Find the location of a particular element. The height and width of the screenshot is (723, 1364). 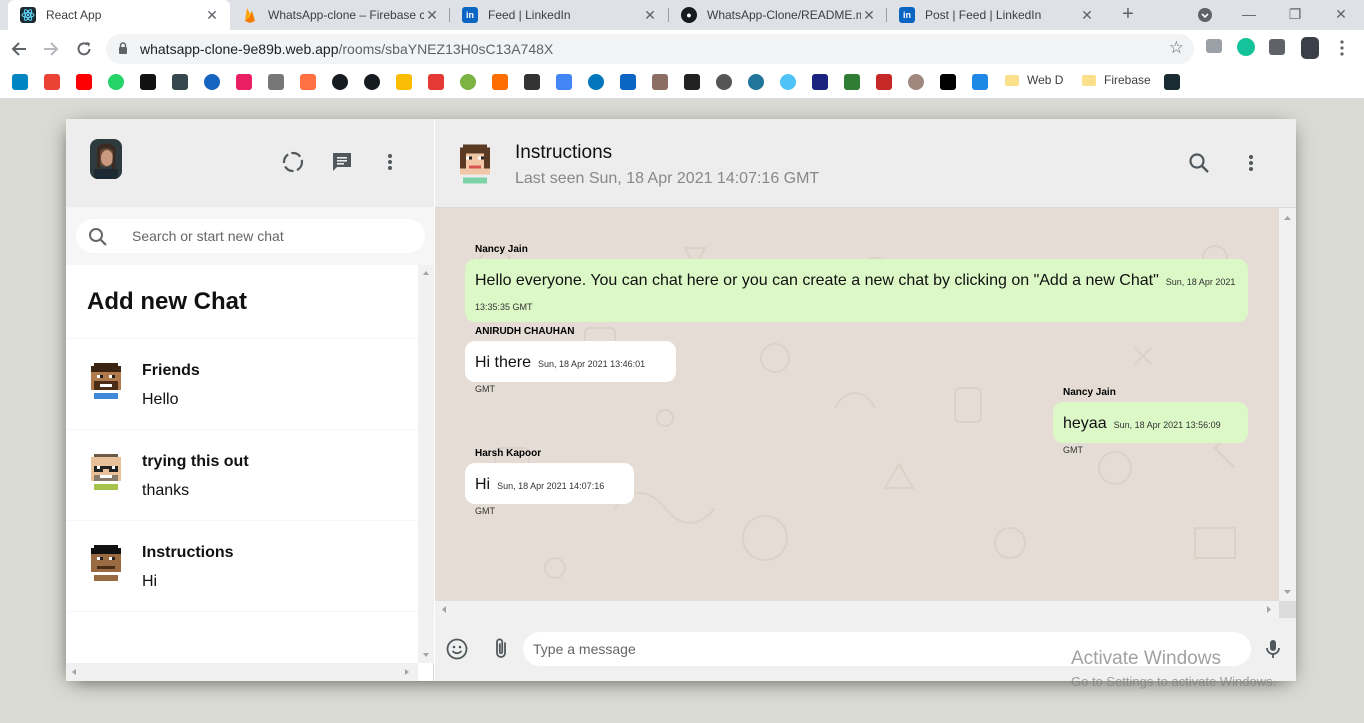

restore-icon: ❐ is located at coordinates (1295, 15).